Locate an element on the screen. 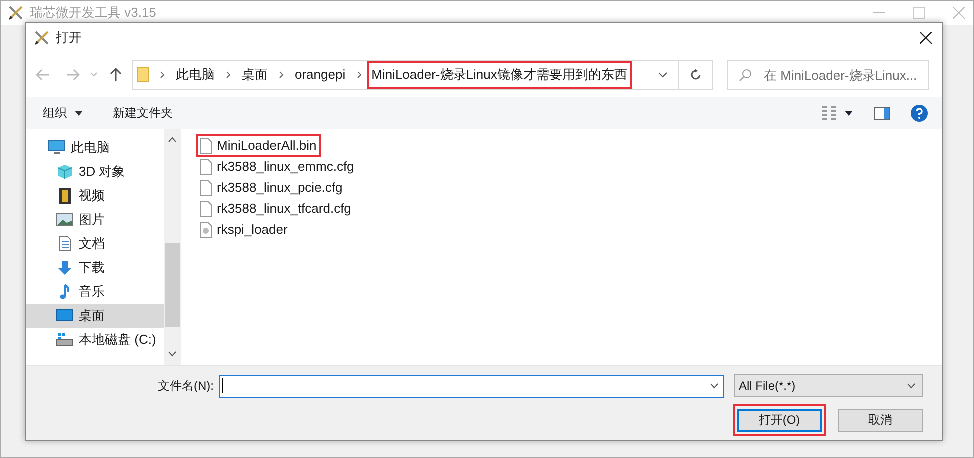  sidebar-item: 图片 is located at coordinates (95, 220).